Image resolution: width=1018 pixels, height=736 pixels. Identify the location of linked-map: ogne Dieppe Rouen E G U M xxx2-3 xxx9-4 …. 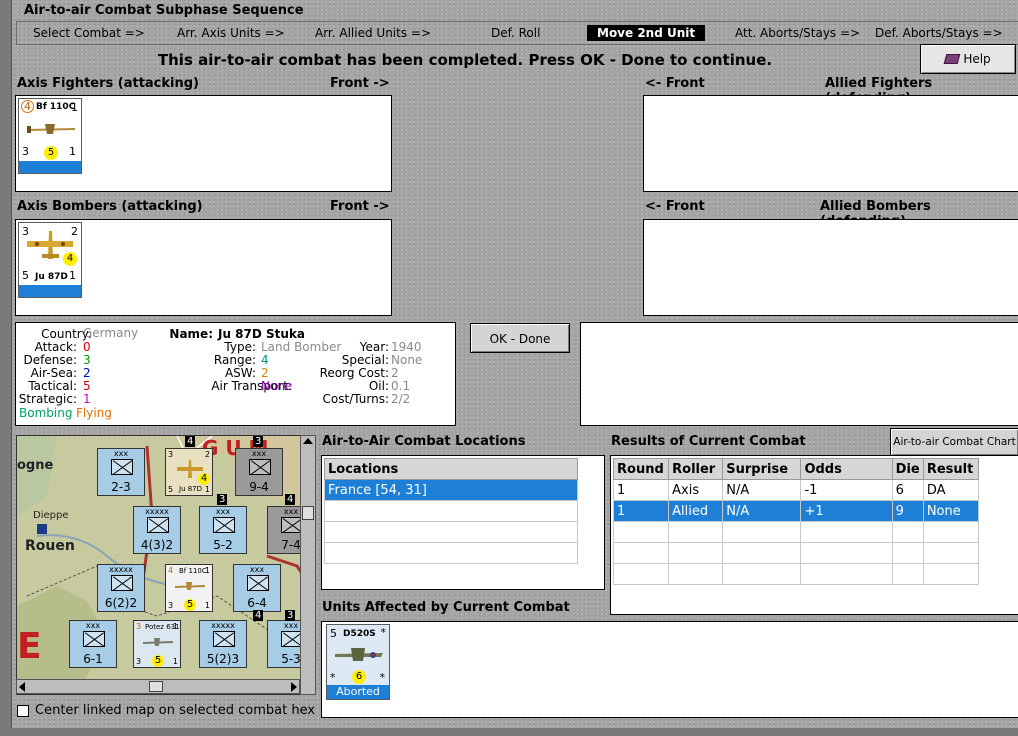
(166, 565).